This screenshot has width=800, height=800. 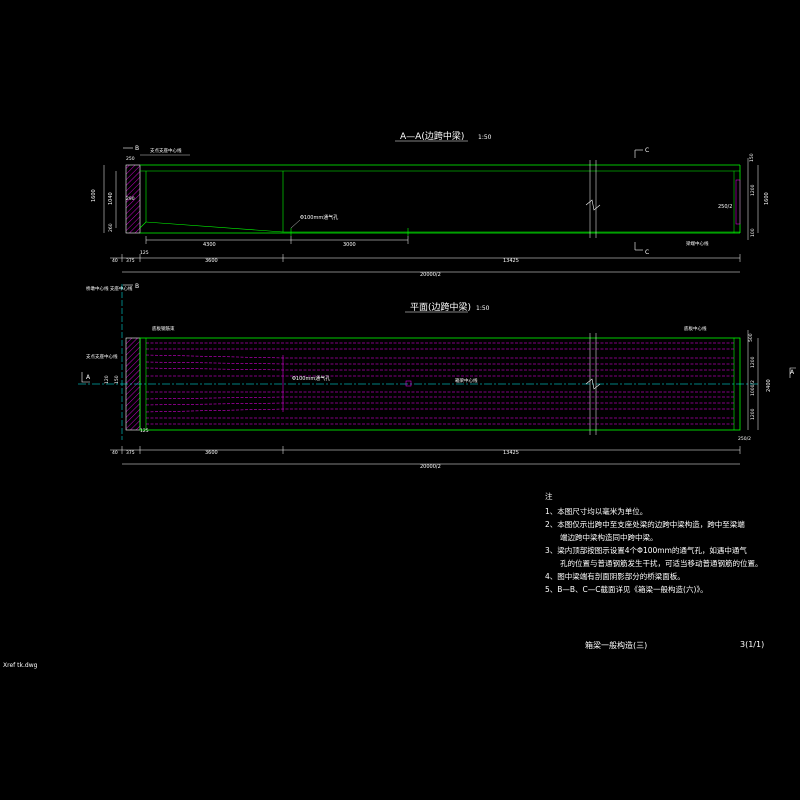 What do you see at coordinates (753, 190) in the screenshot?
I see `dim-1200-right: 1200` at bounding box center [753, 190].